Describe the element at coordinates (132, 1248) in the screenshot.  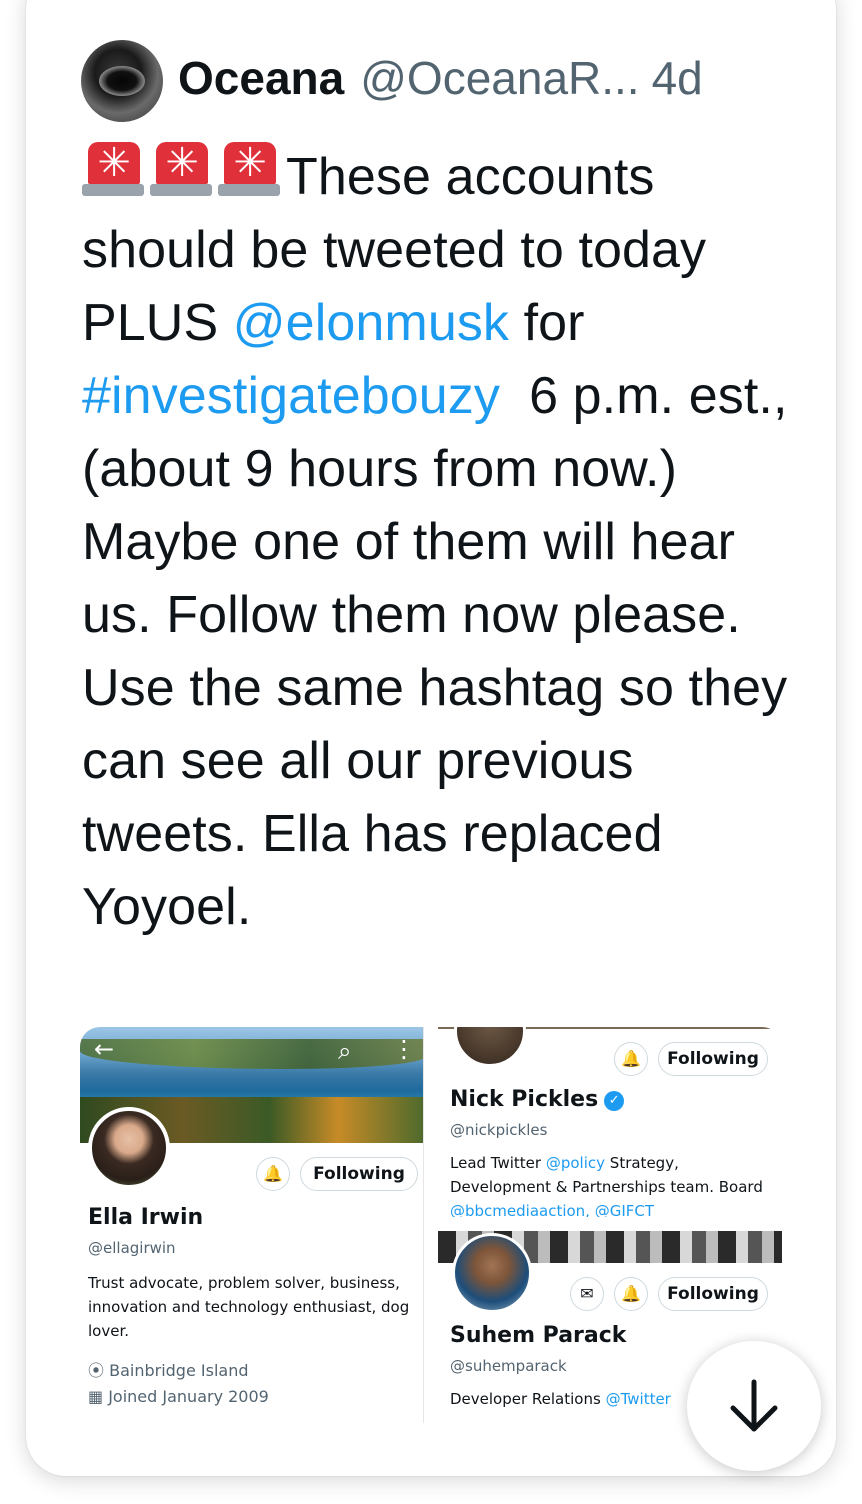
I see `profile-handle: @ellagirwin` at that location.